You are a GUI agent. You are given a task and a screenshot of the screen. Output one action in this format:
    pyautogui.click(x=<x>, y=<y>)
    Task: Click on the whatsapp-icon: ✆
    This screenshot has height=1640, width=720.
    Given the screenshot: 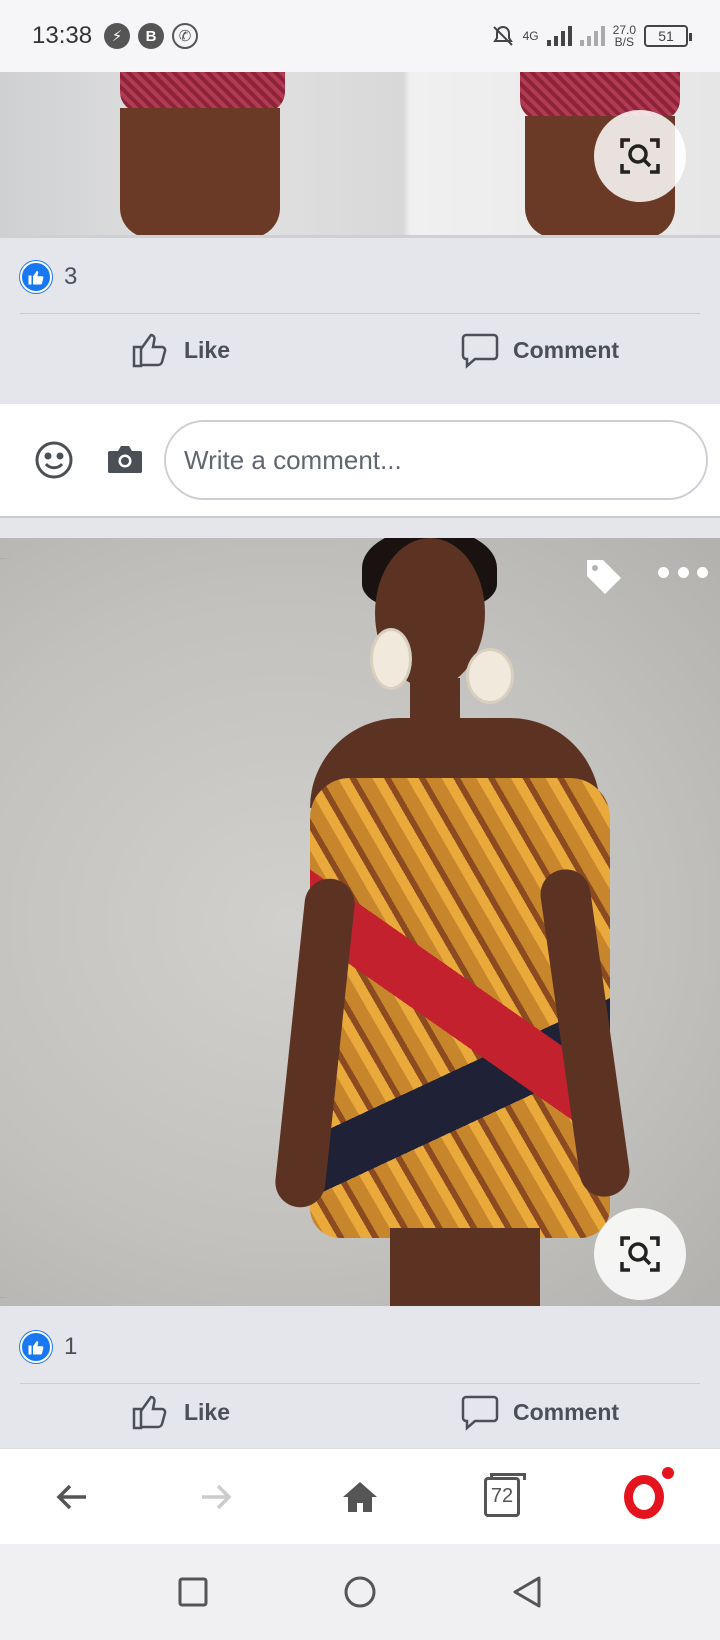 What is the action you would take?
    pyautogui.click(x=185, y=36)
    